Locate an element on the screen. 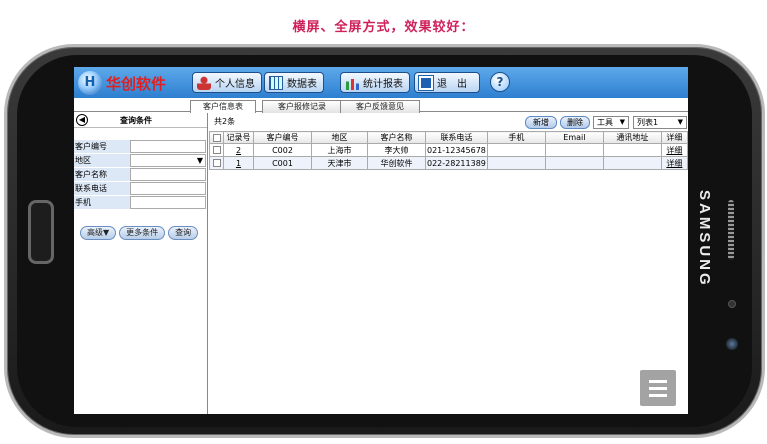 The width and height of the screenshot is (767, 444). field-label: 地区 is located at coordinates (102, 160).